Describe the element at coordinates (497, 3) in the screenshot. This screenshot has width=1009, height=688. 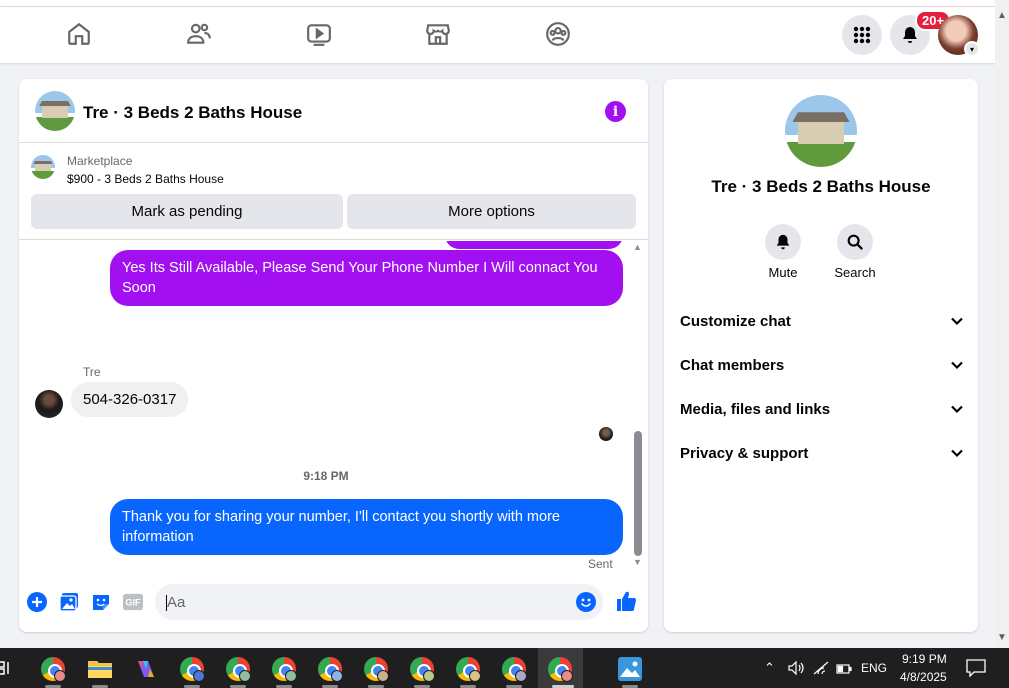
I see `window-top-edge` at that location.